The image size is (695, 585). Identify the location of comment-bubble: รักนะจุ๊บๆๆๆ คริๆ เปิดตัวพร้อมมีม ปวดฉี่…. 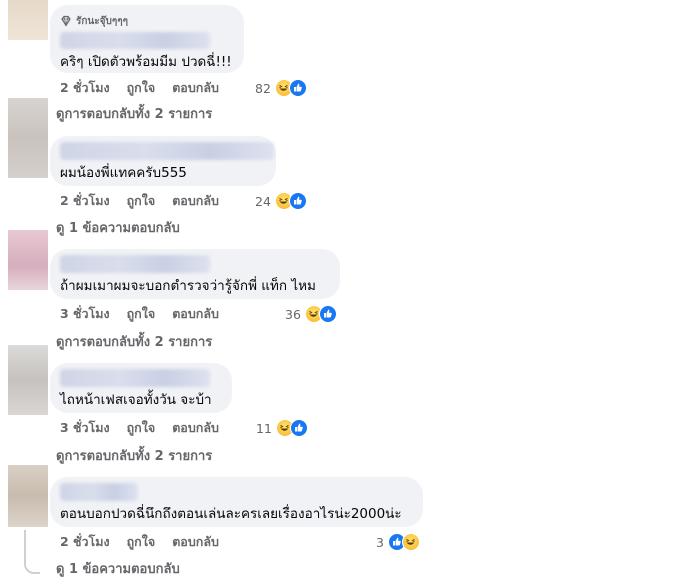
(147, 39).